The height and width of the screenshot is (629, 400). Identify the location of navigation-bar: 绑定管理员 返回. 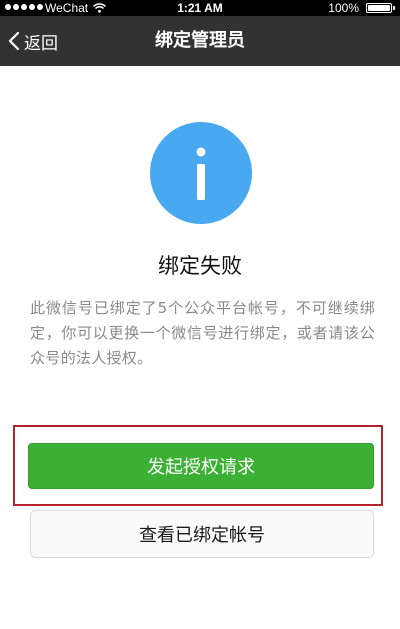
(200, 41).